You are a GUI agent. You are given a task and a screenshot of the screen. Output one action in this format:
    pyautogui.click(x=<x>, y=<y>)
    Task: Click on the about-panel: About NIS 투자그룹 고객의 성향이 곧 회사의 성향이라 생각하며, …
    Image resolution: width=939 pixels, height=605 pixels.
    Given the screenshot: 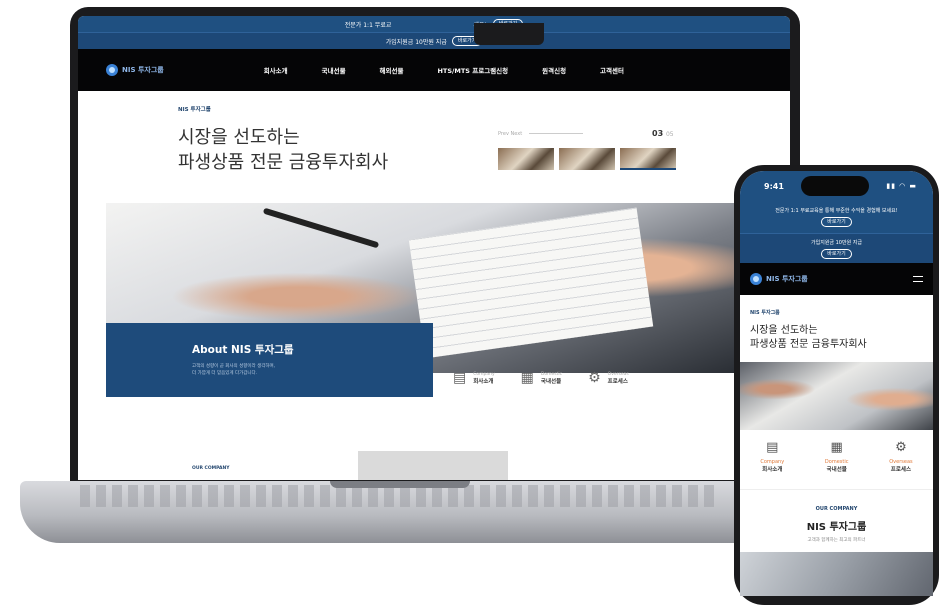 What is the action you would take?
    pyautogui.click(x=269, y=360)
    